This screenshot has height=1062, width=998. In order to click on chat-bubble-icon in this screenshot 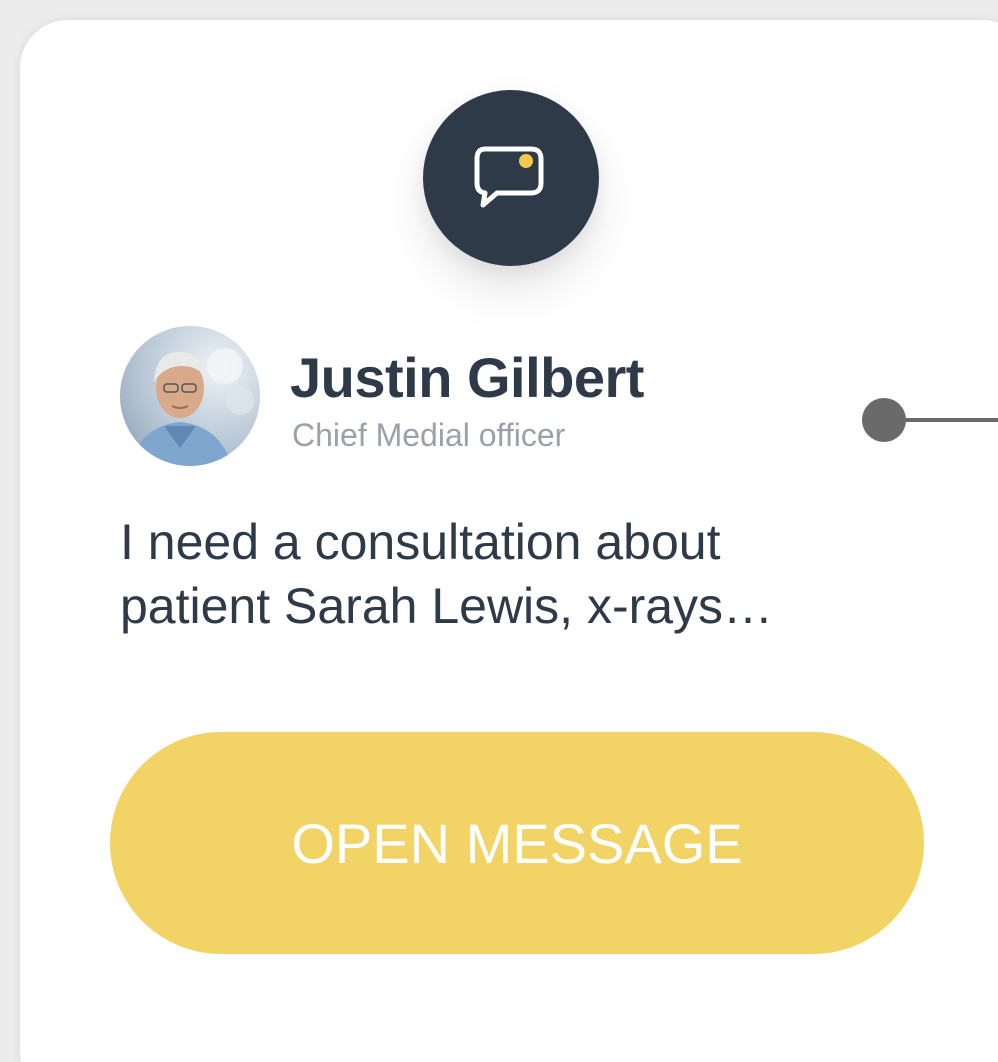, I will do `click(511, 178)`.